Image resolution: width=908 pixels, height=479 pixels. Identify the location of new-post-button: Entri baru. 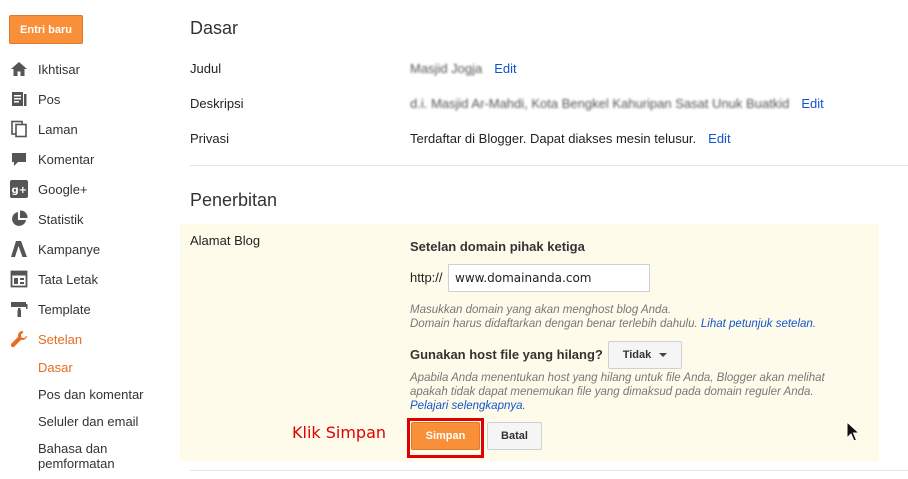
(46, 29).